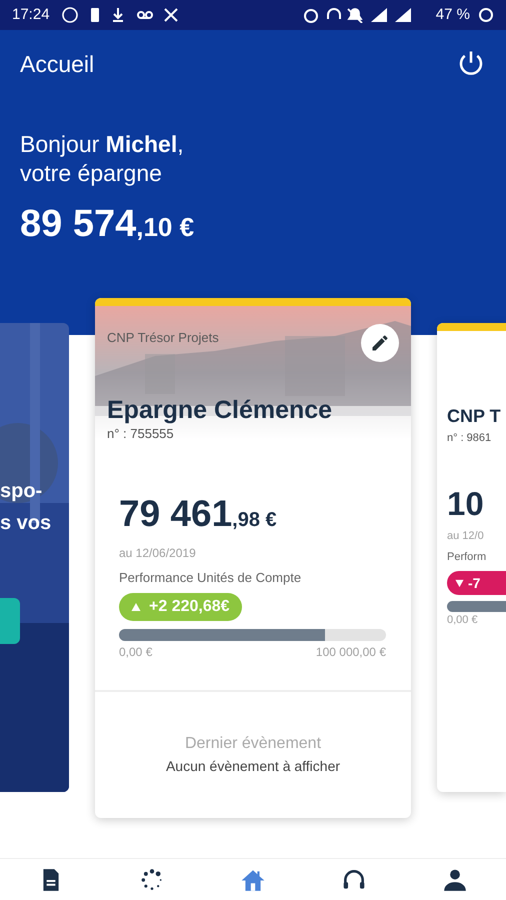 The image size is (506, 900). Describe the element at coordinates (467, 557) in the screenshot. I see `performance-label: Perform` at that location.